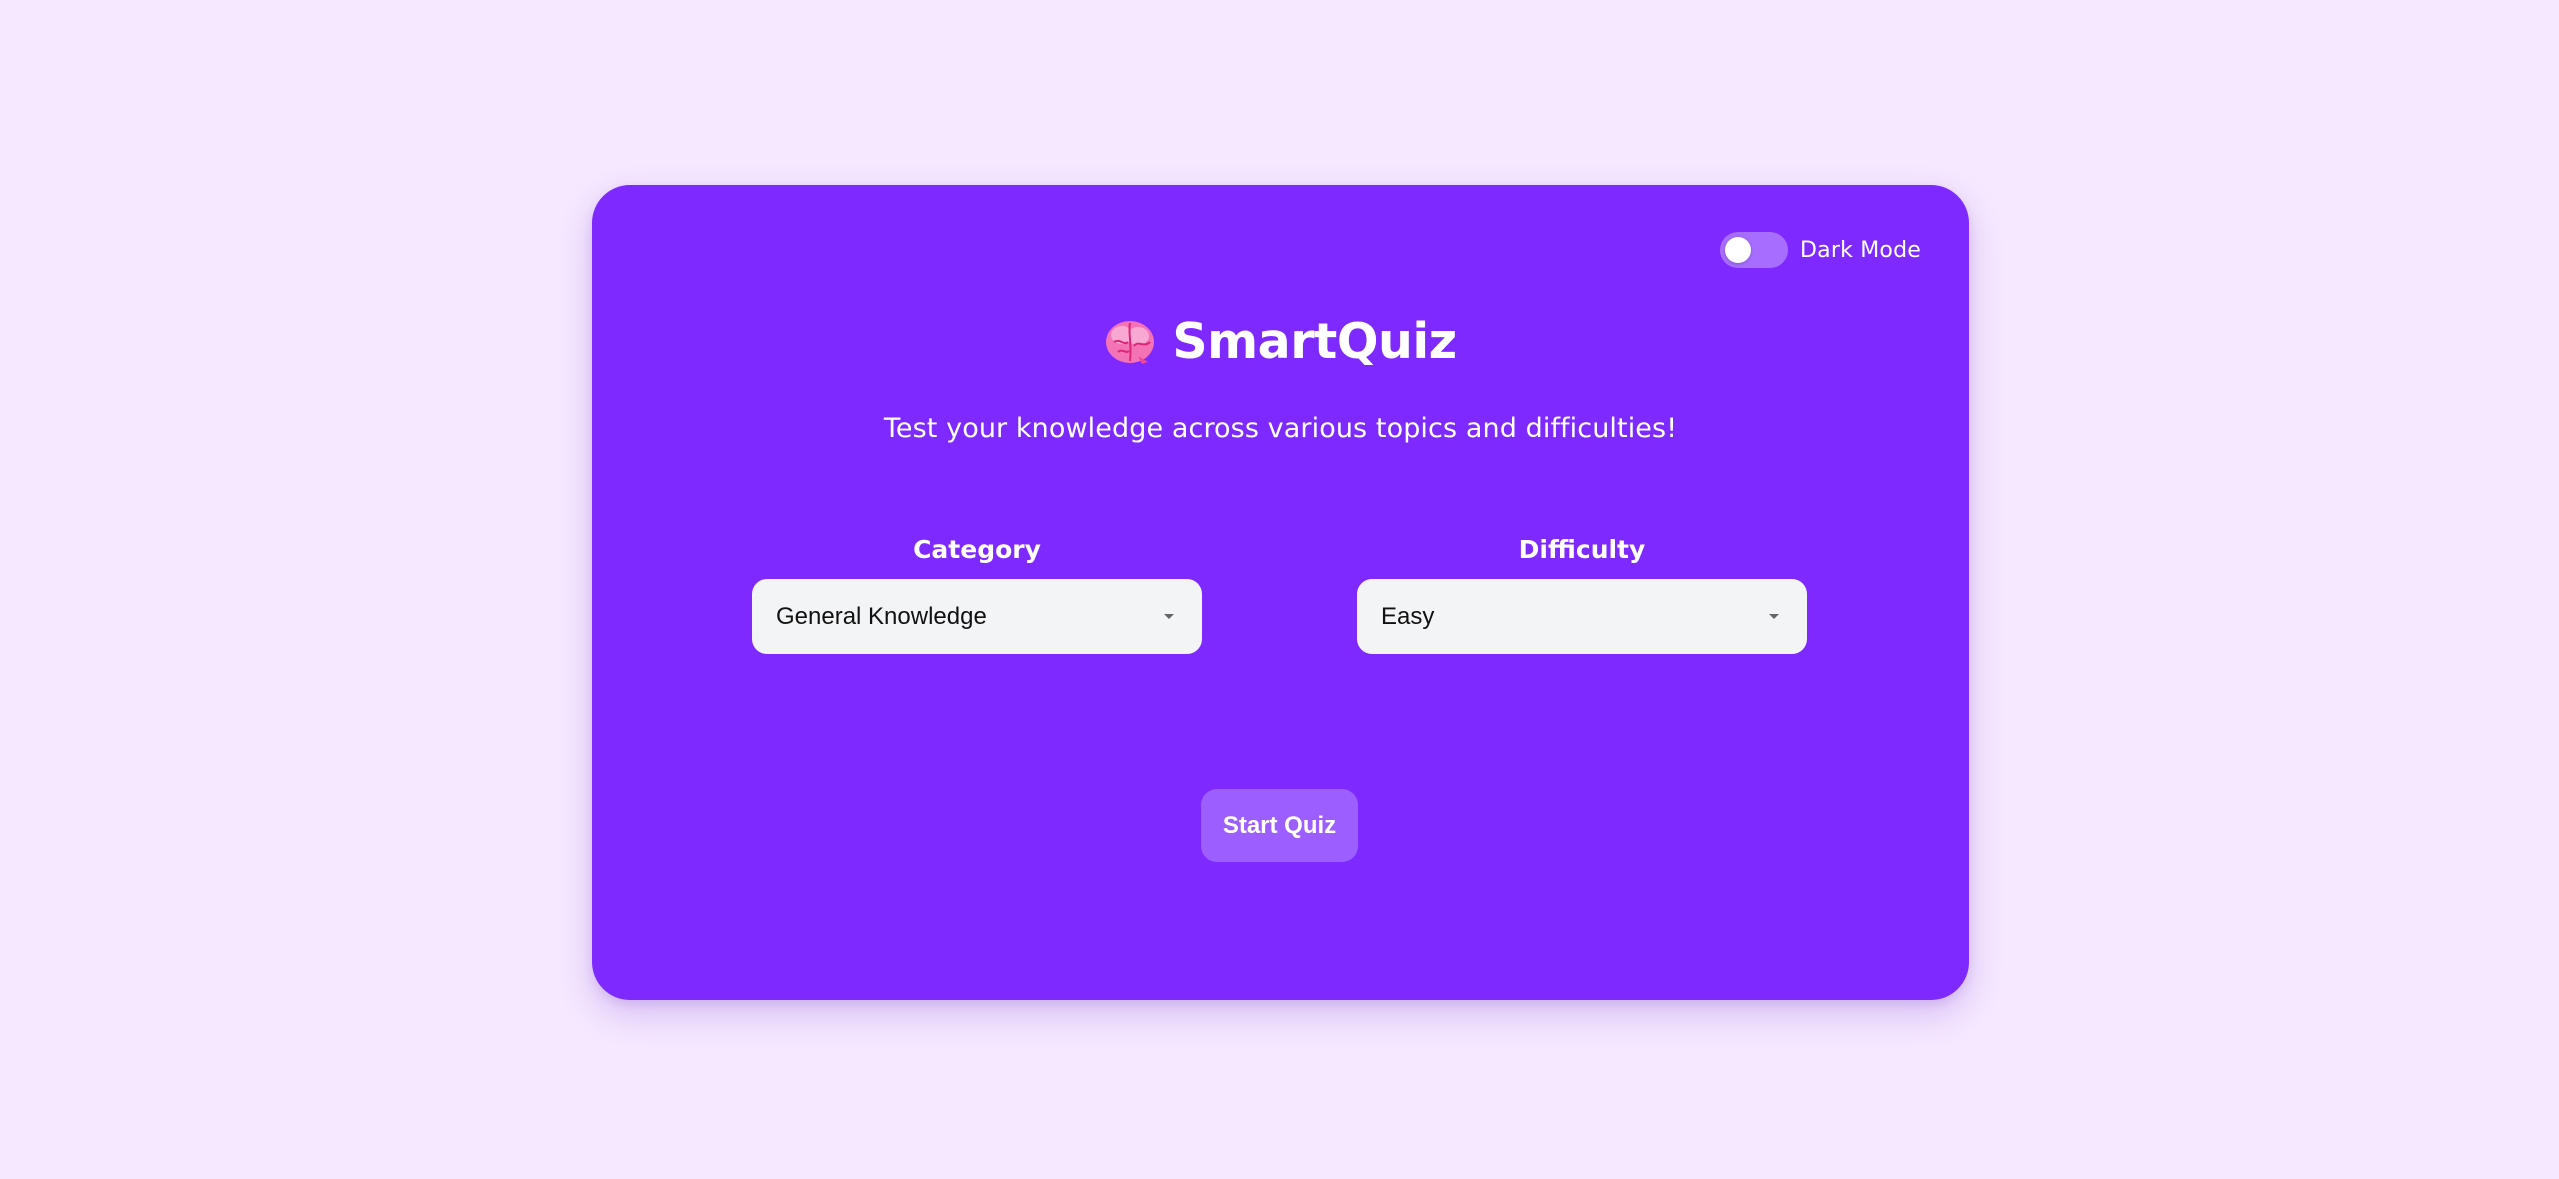 This screenshot has width=2559, height=1179. What do you see at coordinates (1582, 549) in the screenshot?
I see `difficulty-label: Difficulty` at bounding box center [1582, 549].